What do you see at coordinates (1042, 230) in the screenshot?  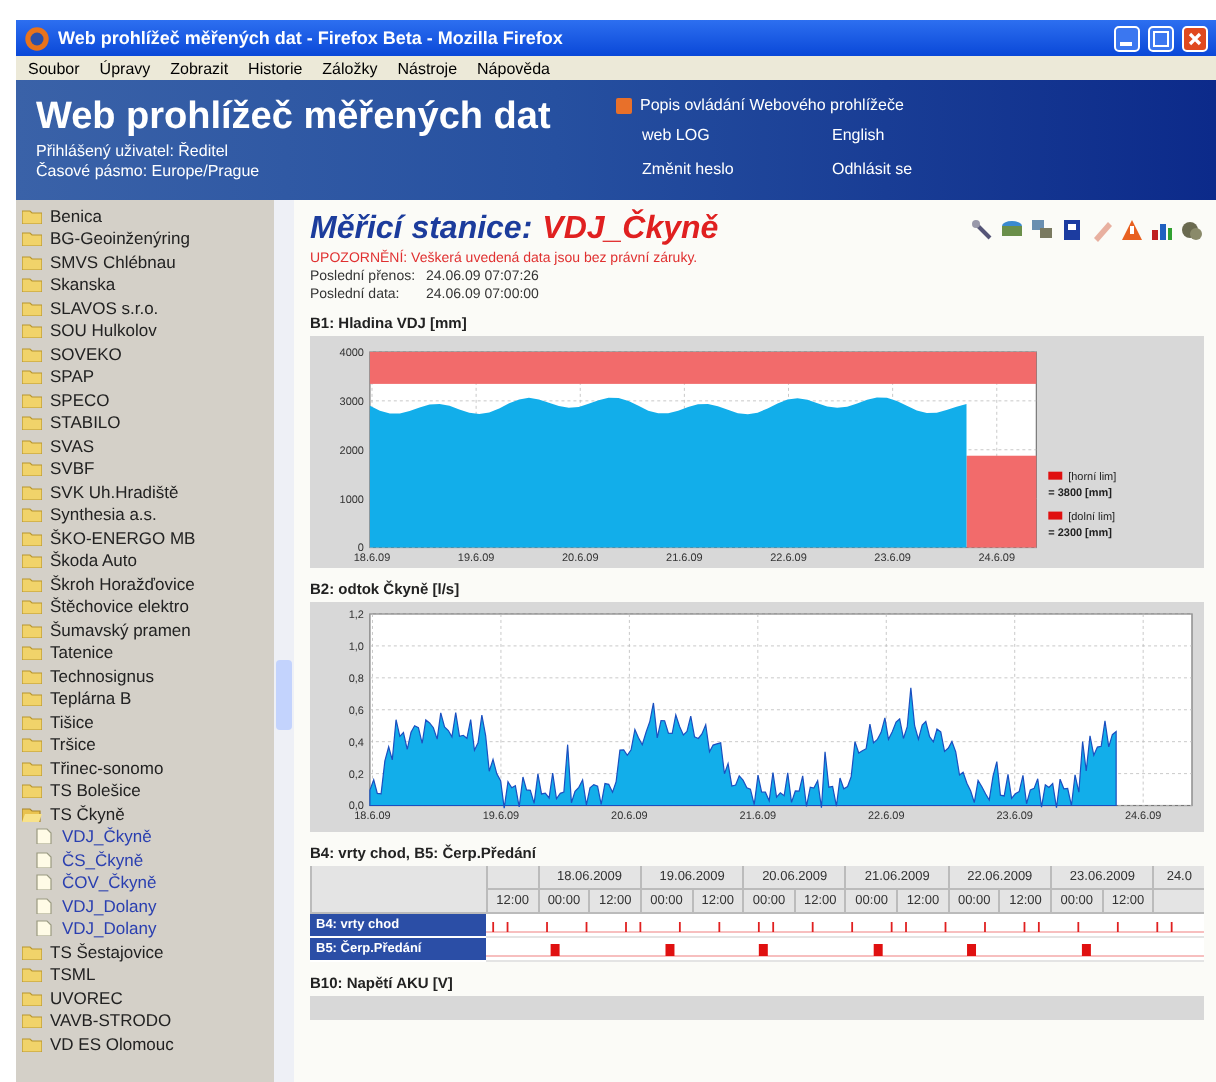 I see `computers-icon` at bounding box center [1042, 230].